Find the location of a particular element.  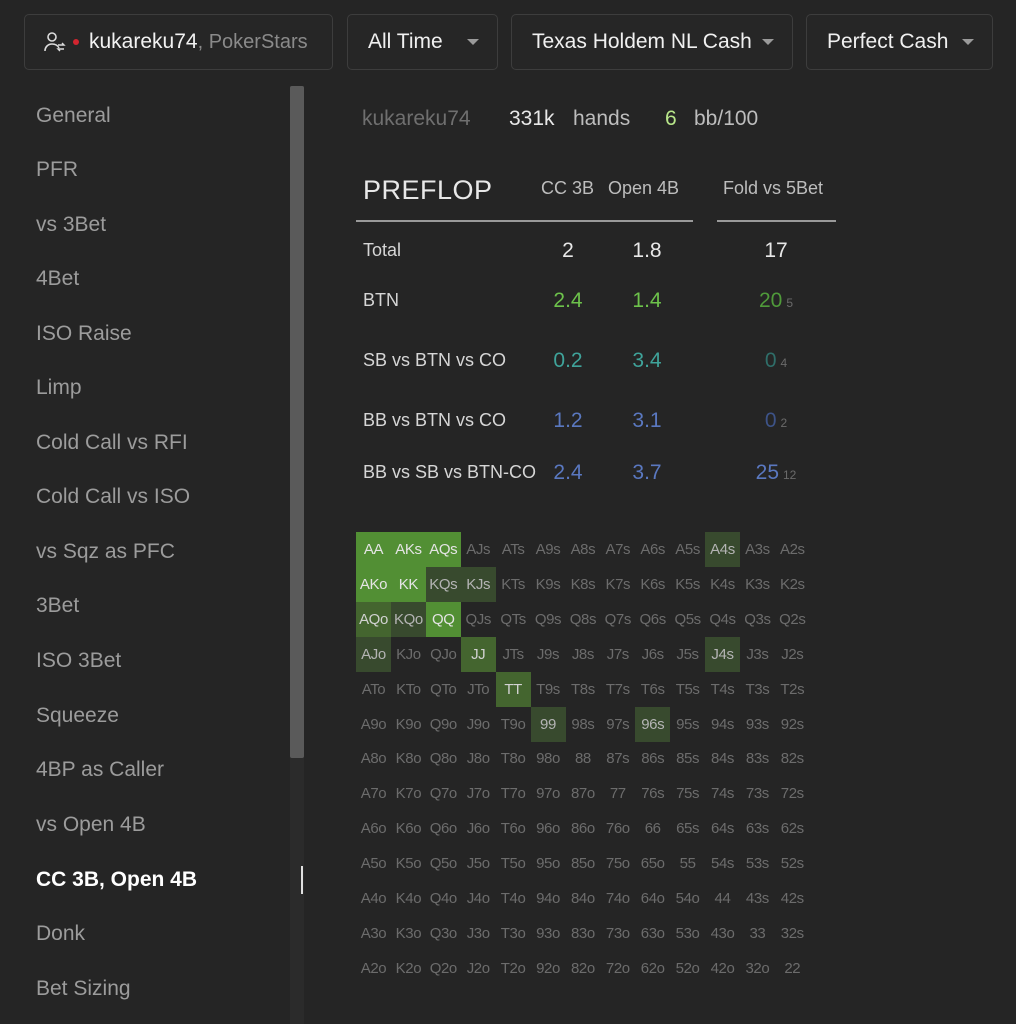

hand-cell-kjo: KJo is located at coordinates (408, 654).